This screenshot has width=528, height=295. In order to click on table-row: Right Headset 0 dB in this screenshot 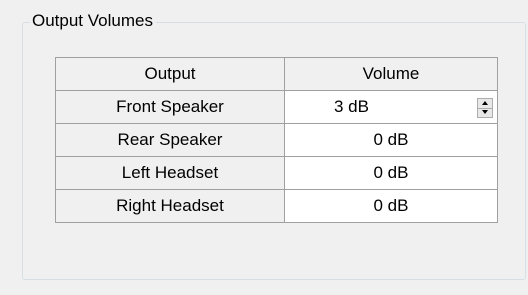, I will do `click(276, 206)`.